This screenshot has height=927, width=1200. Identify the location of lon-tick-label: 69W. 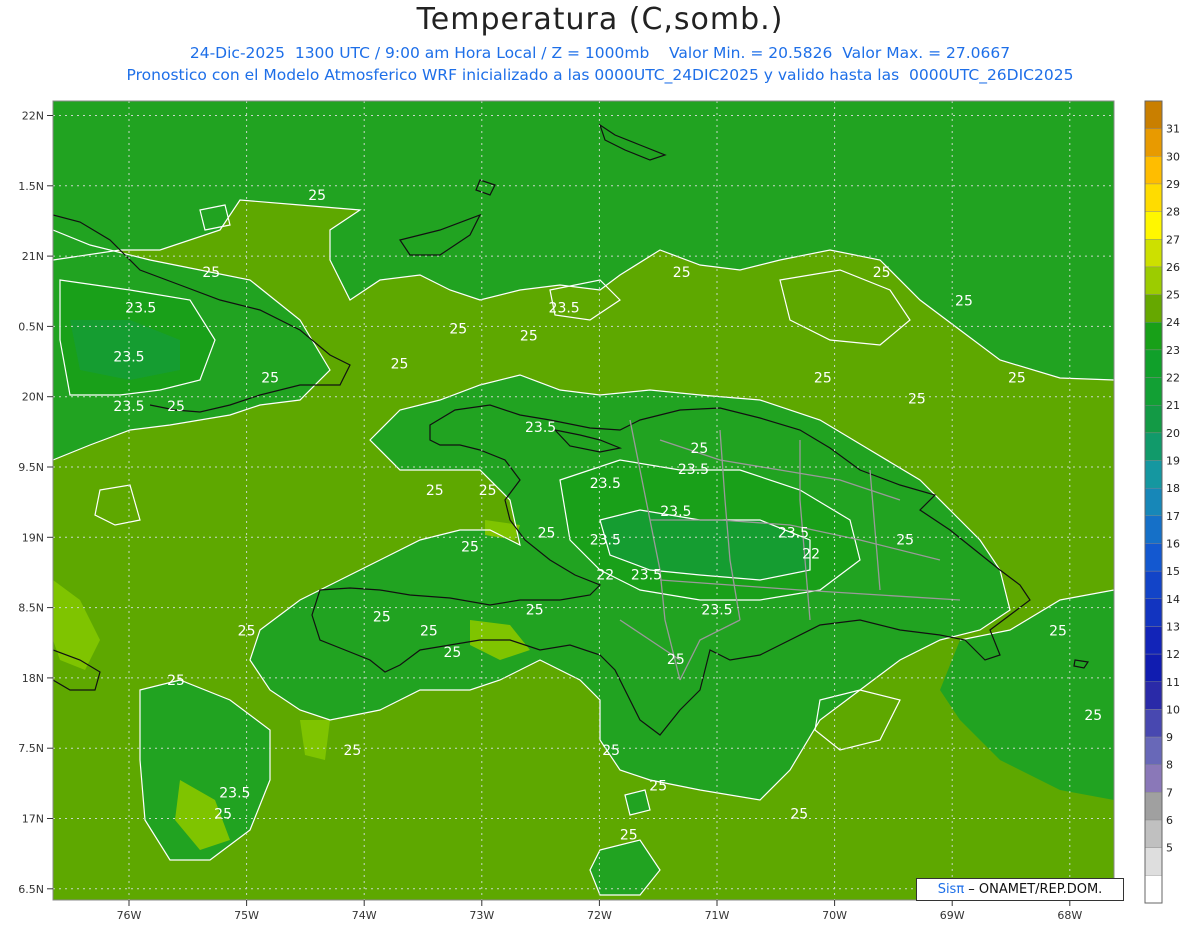
(952, 915).